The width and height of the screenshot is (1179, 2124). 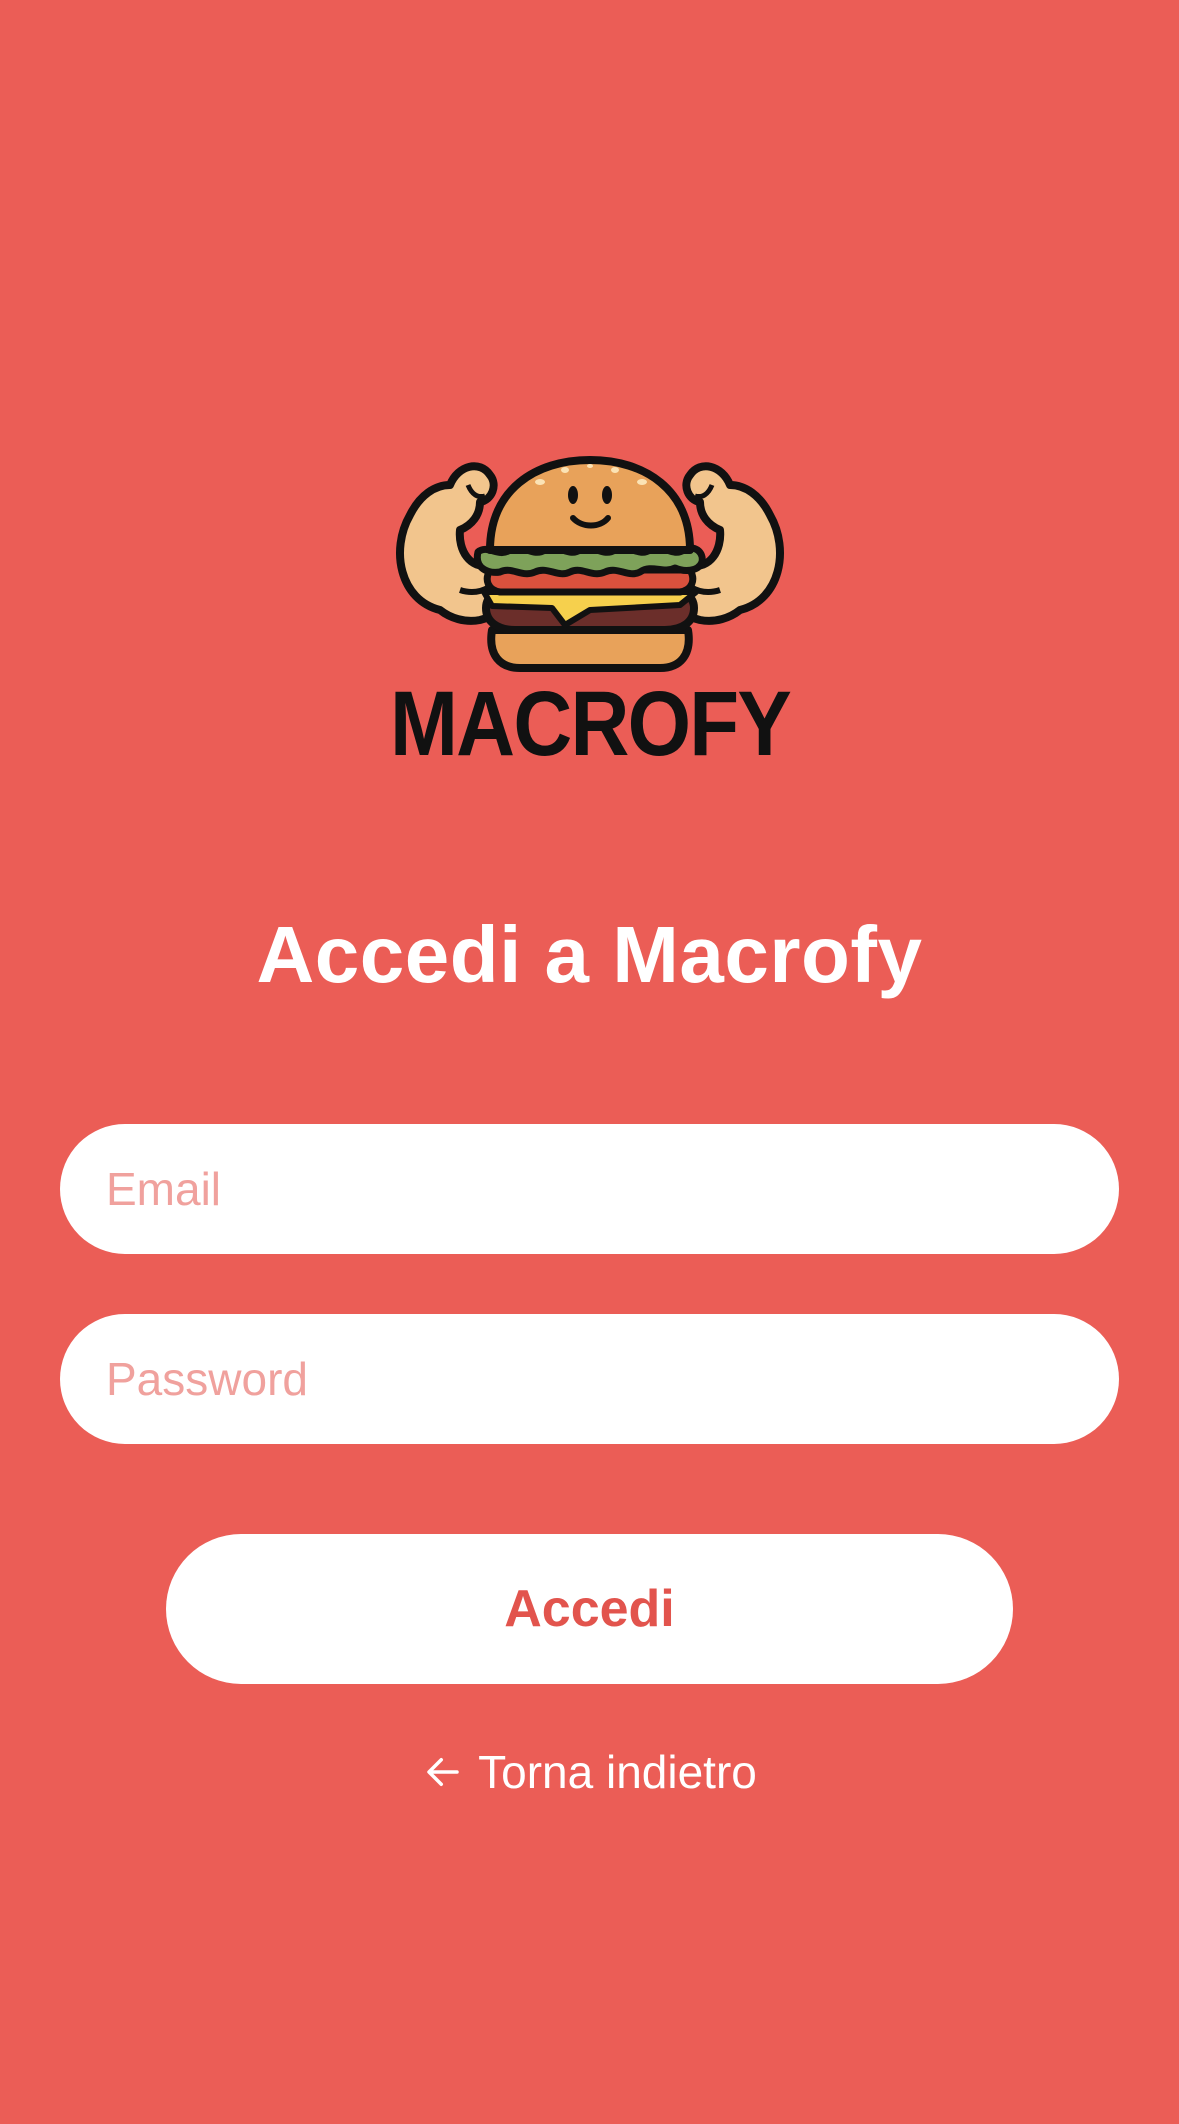 What do you see at coordinates (590, 721) in the screenshot?
I see `logo-wordmark: MACROFY` at bounding box center [590, 721].